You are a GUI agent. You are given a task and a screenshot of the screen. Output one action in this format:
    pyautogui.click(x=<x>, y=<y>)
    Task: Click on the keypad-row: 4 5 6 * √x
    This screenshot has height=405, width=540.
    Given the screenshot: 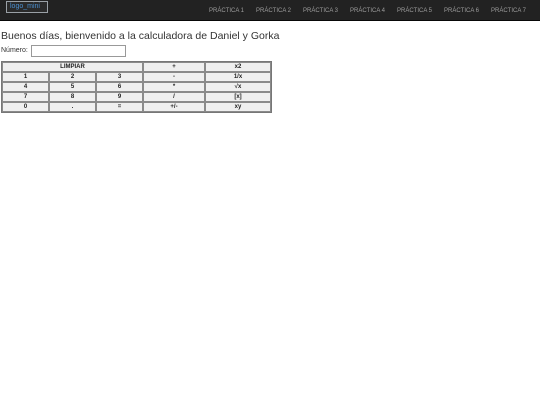 What is the action you would take?
    pyautogui.click(x=136, y=87)
    